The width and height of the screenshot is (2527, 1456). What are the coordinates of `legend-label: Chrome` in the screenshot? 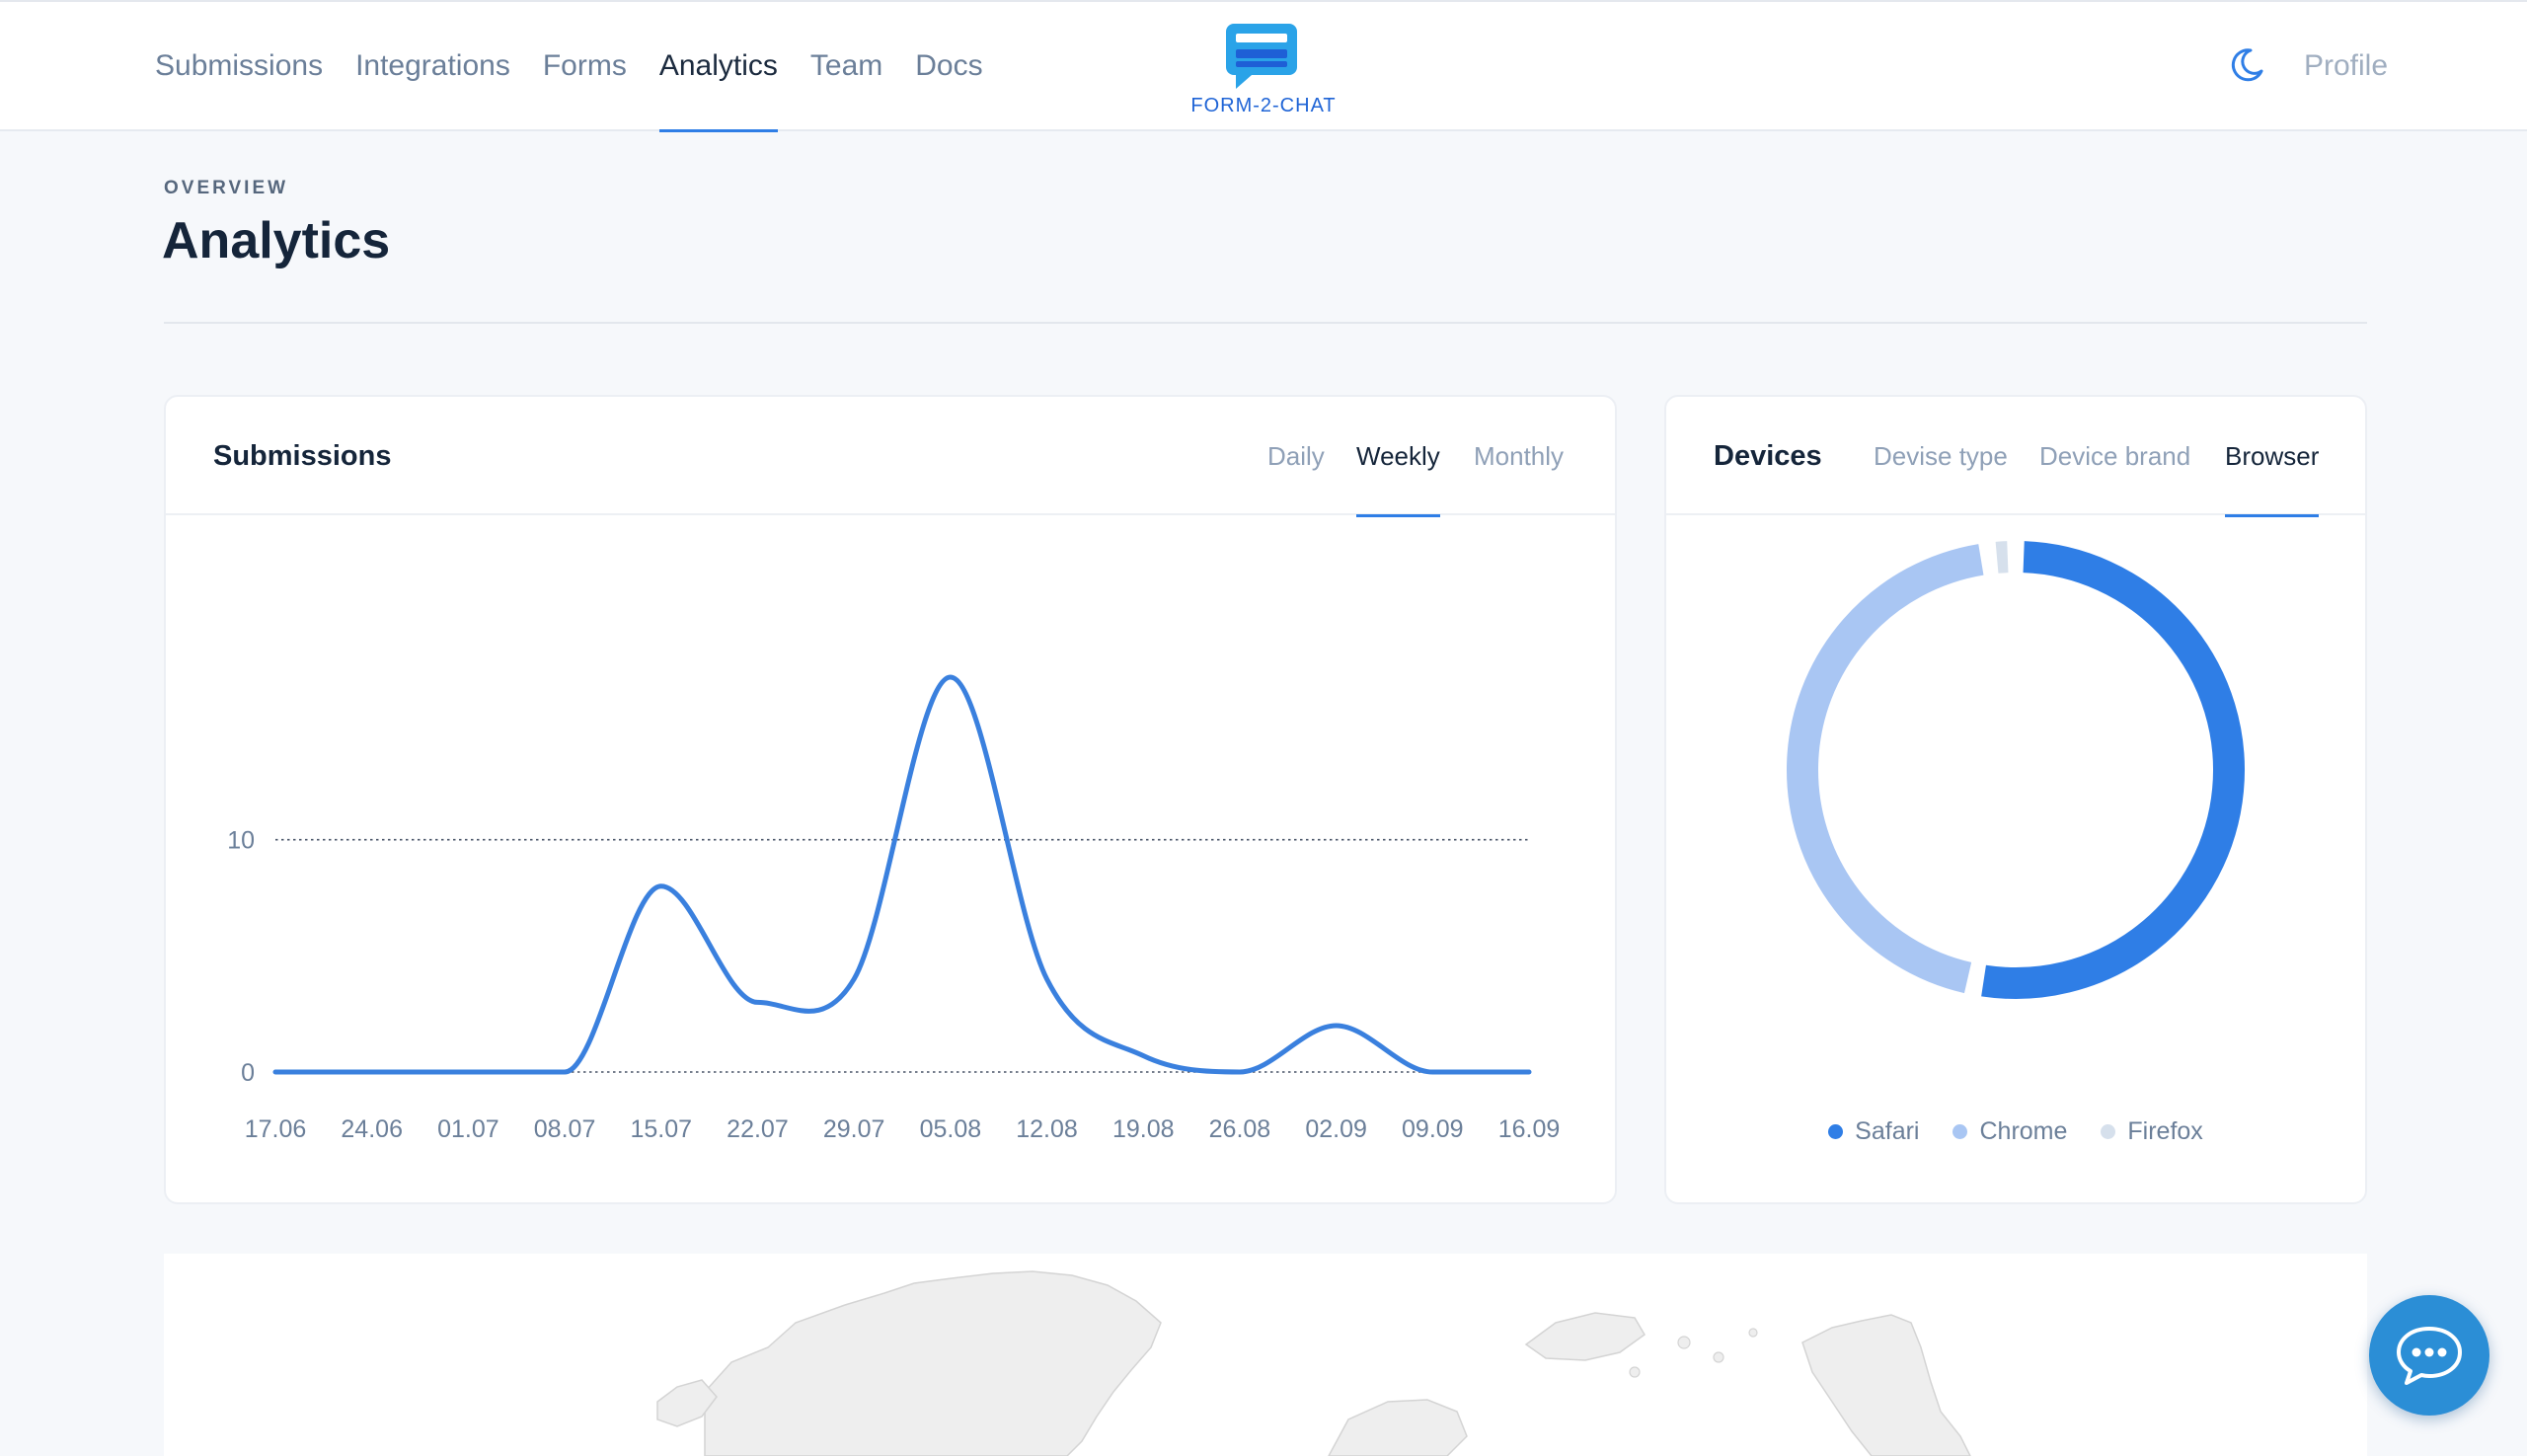 It's located at (2023, 1131).